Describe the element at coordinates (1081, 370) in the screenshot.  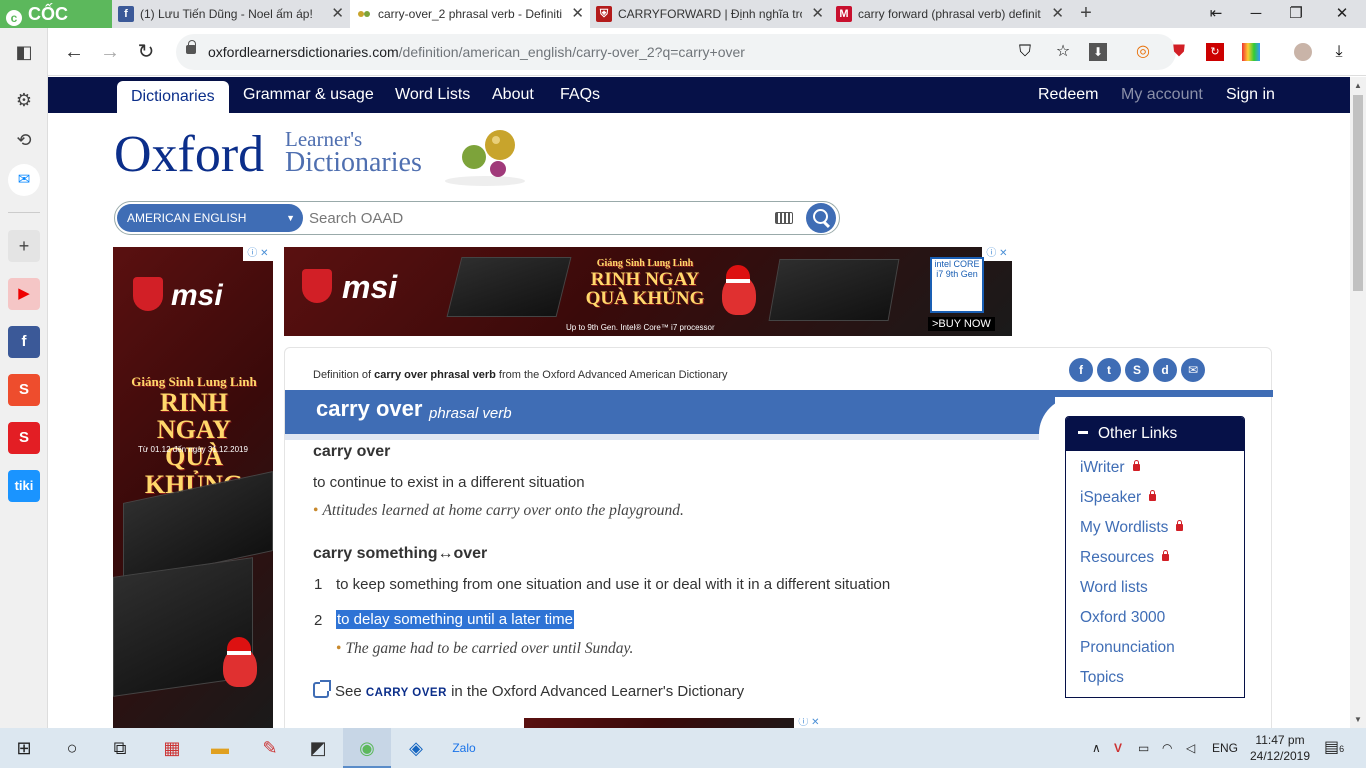
I see `facebook-share-icon: f` at that location.